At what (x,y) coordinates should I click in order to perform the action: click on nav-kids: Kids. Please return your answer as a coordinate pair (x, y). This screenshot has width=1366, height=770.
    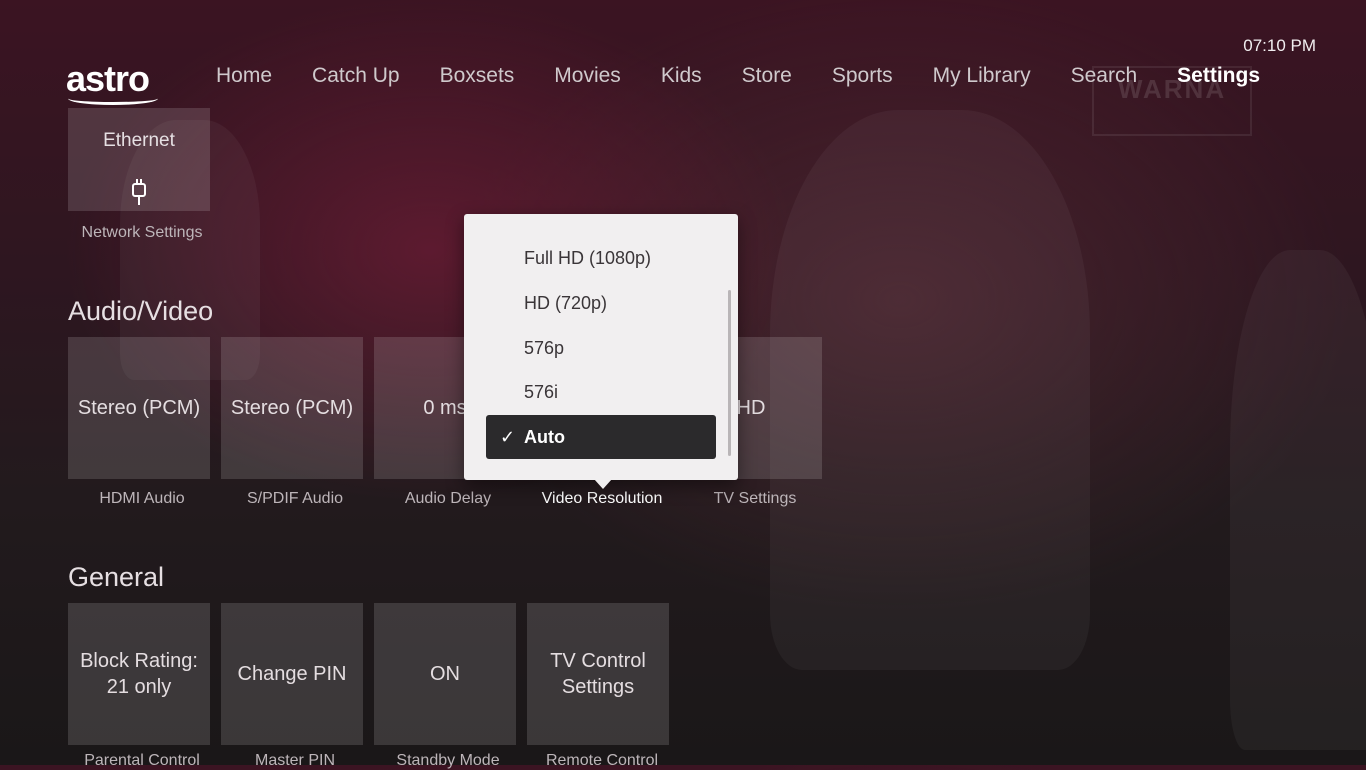
    Looking at the image, I should click on (681, 76).